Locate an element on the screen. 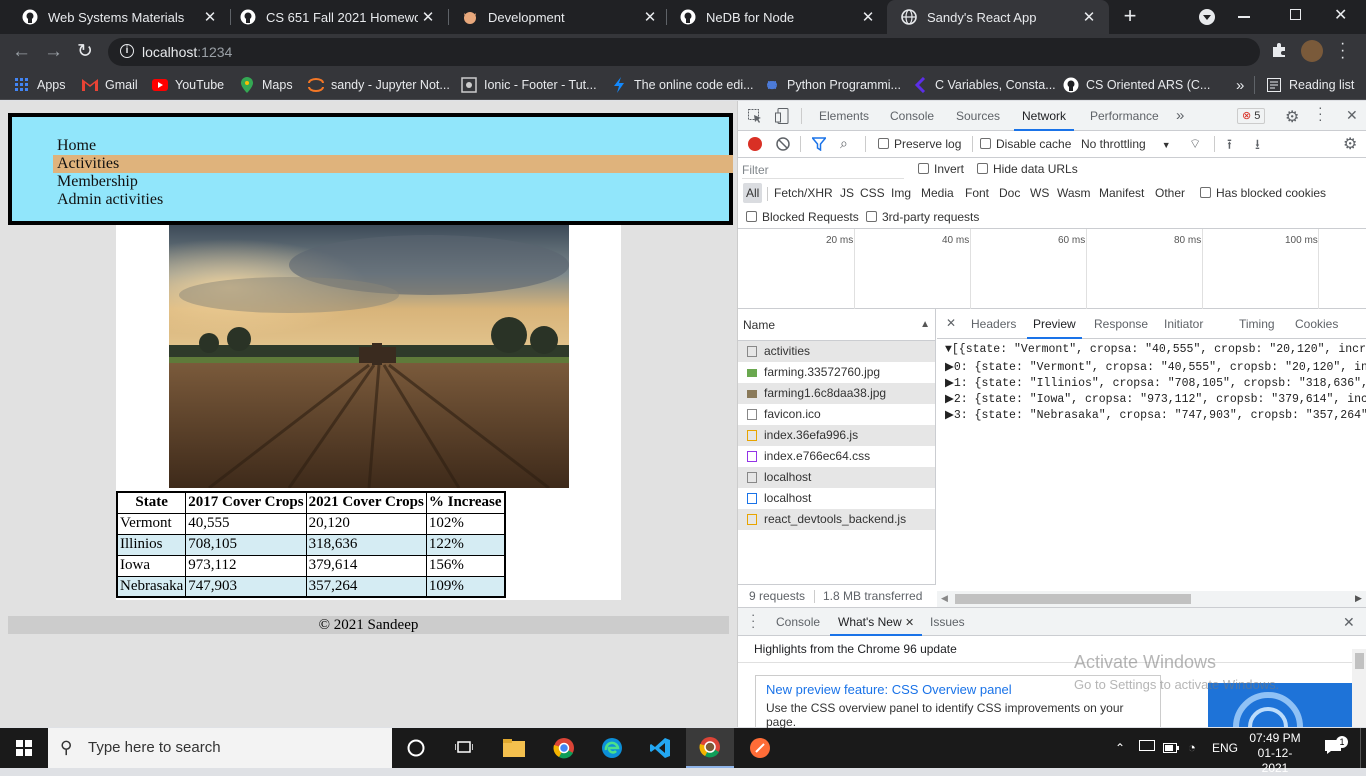 This screenshot has width=1366, height=776. clear-icon is located at coordinates (783, 144).